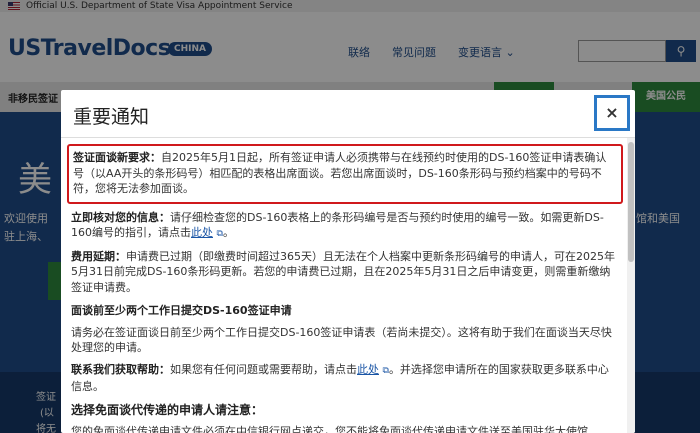 The width and height of the screenshot is (700, 433). I want to click on contact-text: 如果您有任何问题或需要帮助，请点击, so click(263, 369).